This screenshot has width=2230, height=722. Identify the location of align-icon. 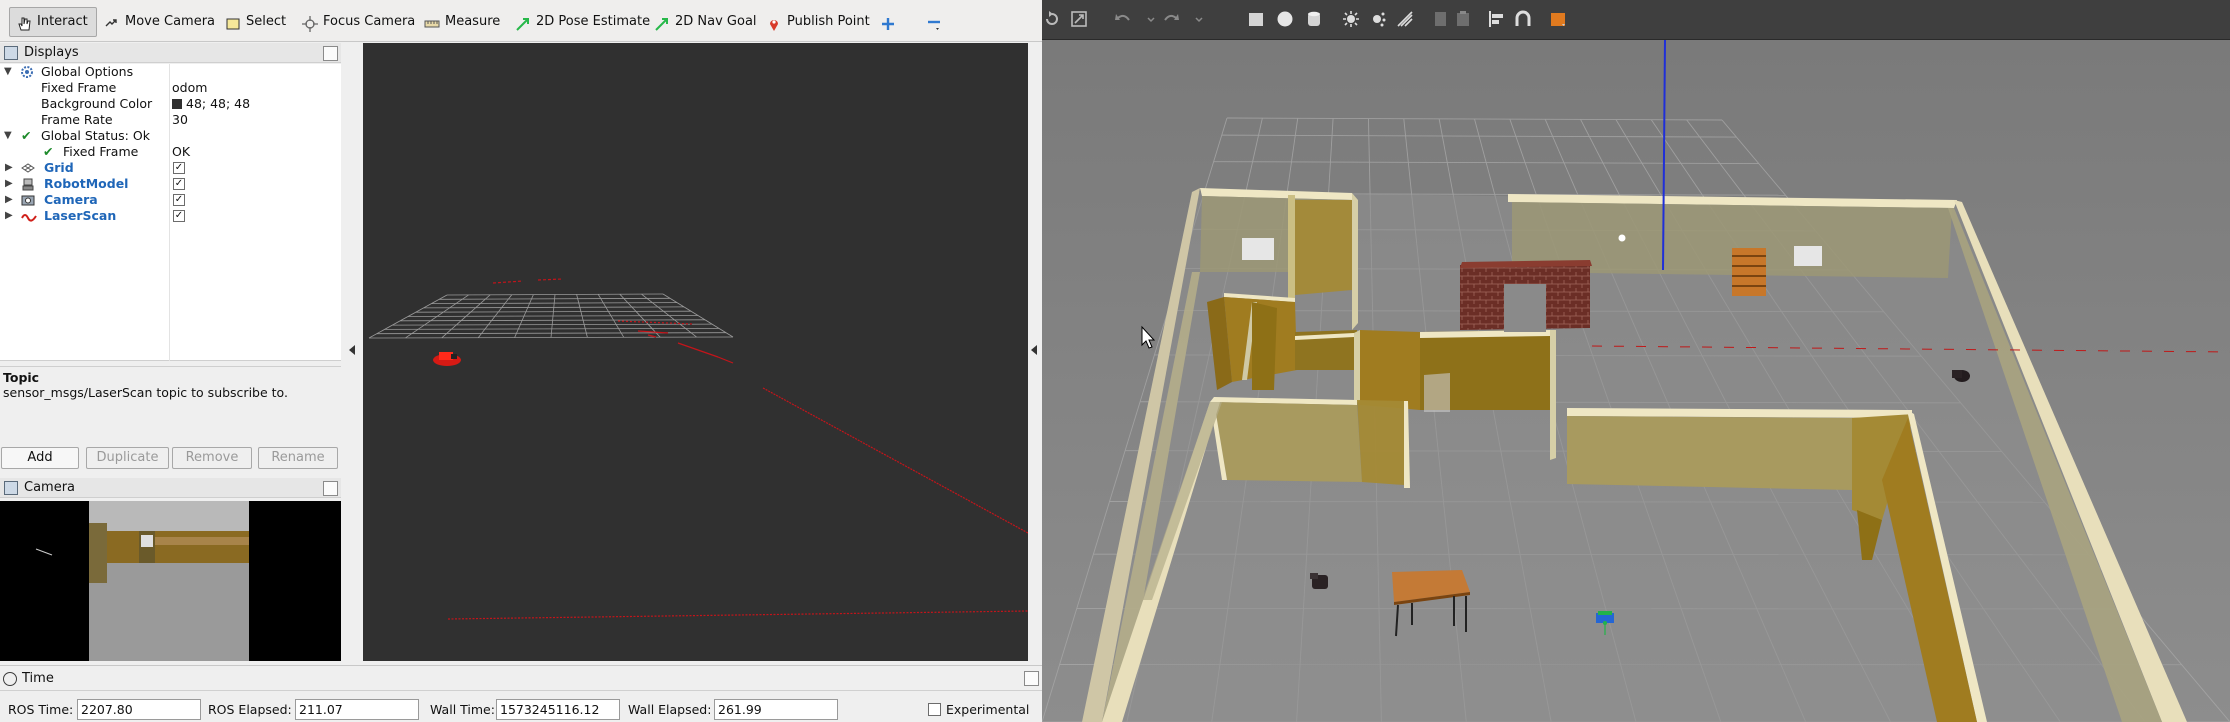
(1497, 19).